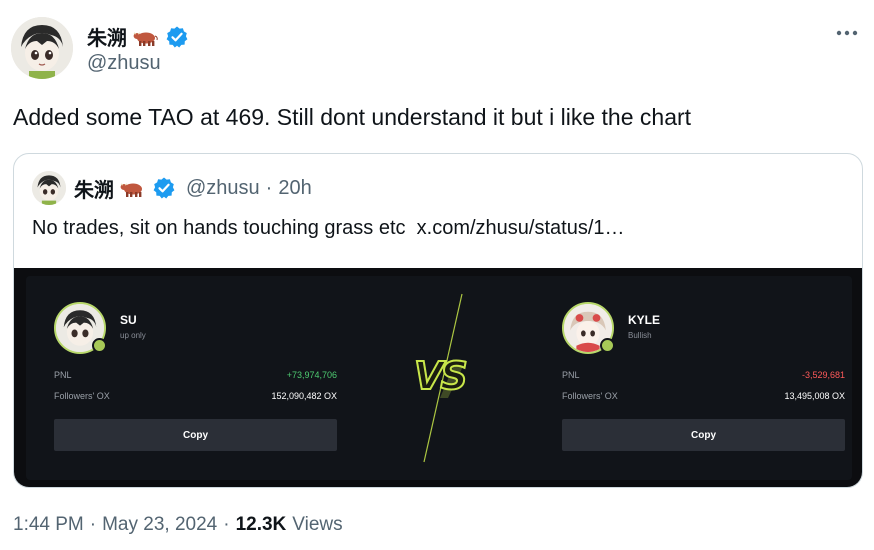  Describe the element at coordinates (814, 396) in the screenshot. I see `followers-value: 13,495,008 OX` at that location.